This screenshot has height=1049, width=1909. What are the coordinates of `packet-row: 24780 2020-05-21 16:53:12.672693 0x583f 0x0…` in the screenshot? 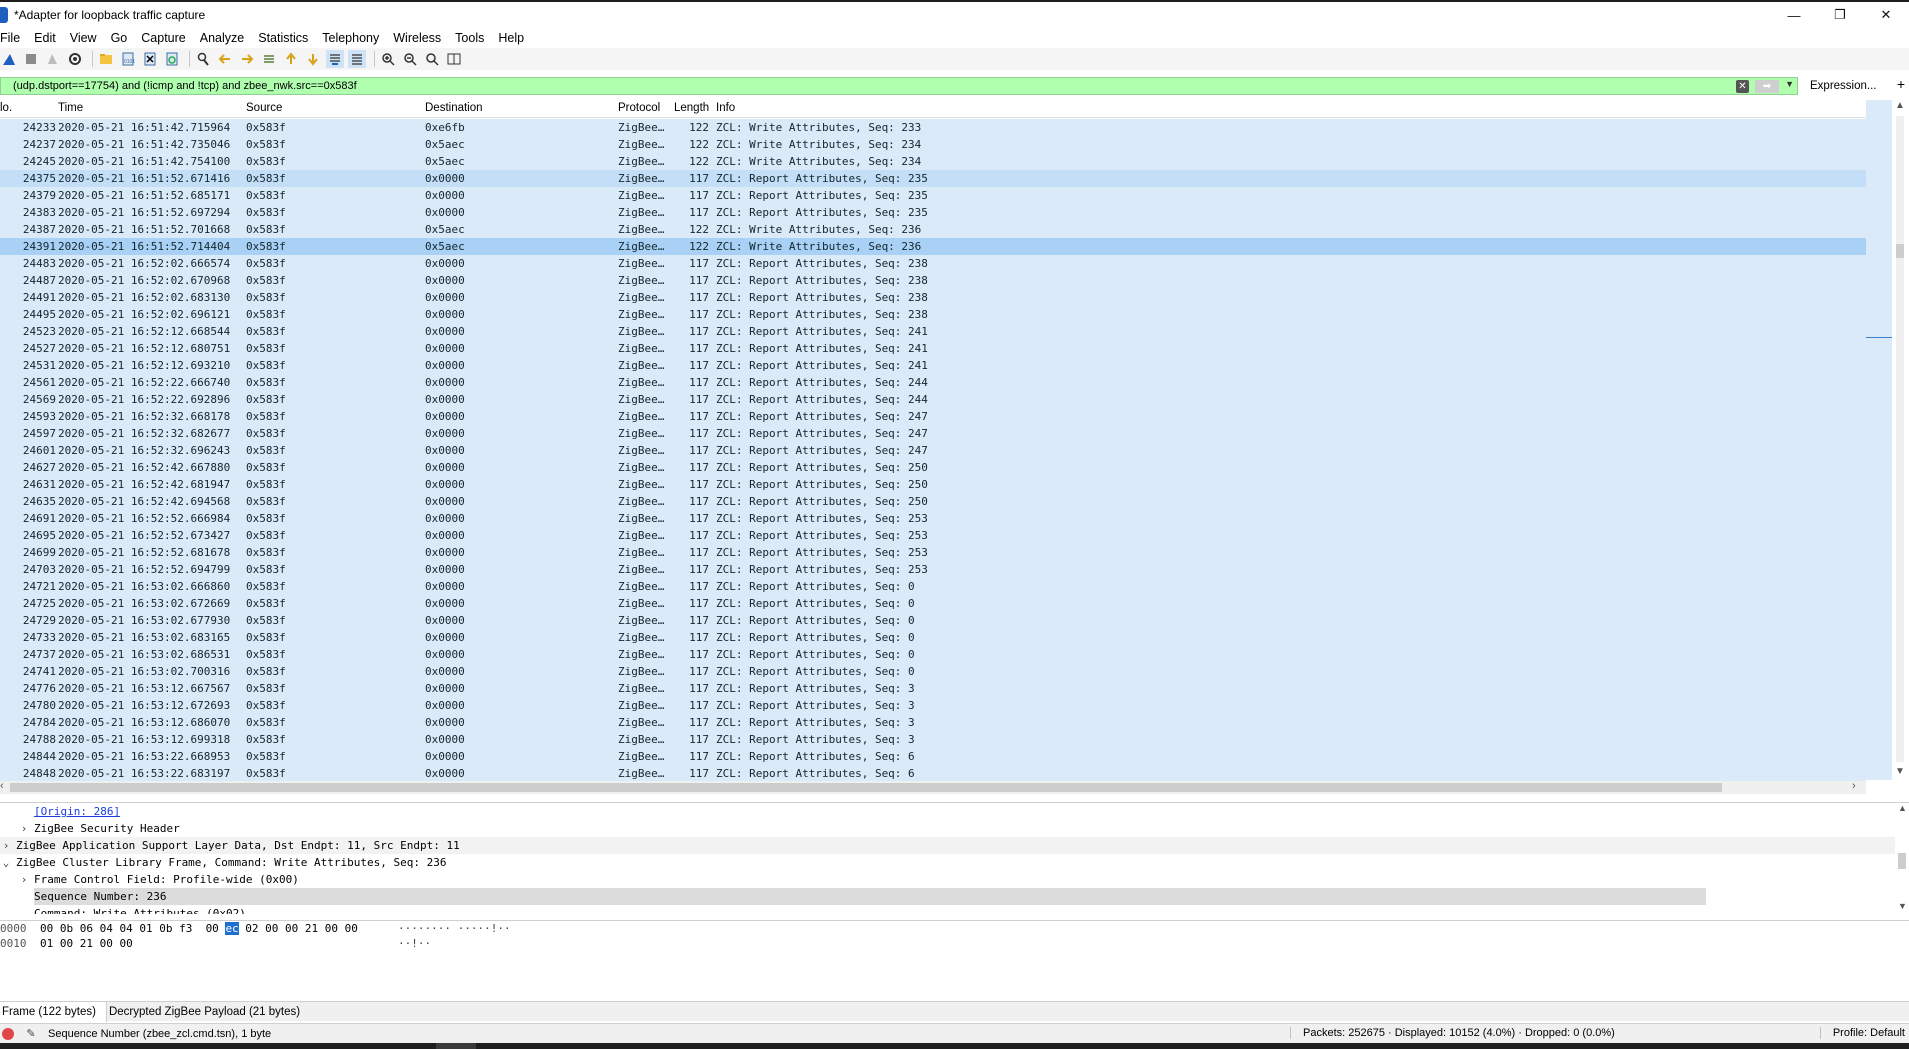 It's located at (933, 705).